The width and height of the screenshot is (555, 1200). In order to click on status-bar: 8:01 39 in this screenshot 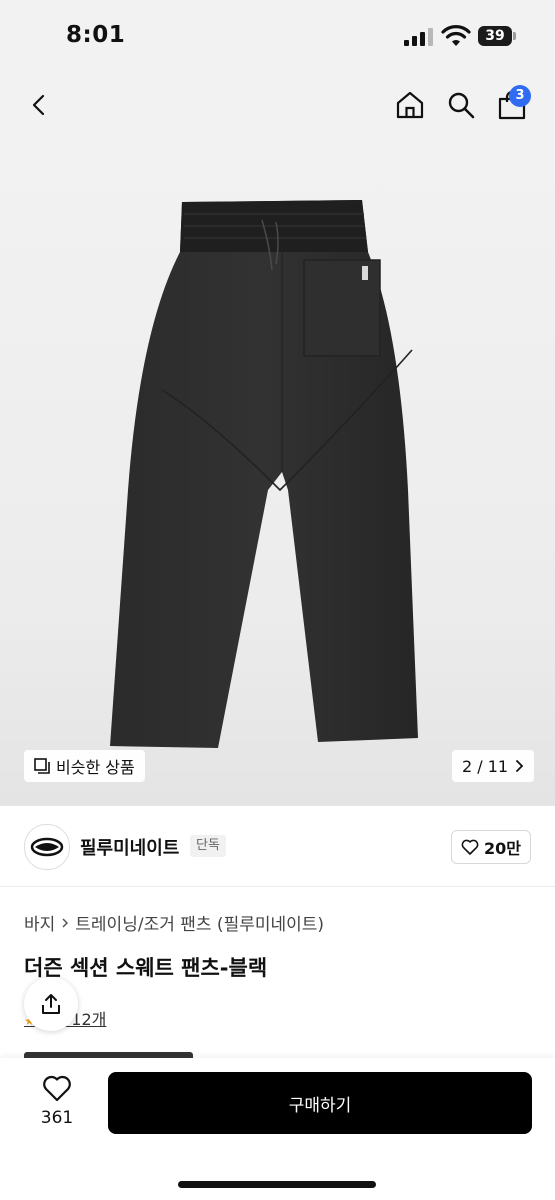, I will do `click(277, 35)`.